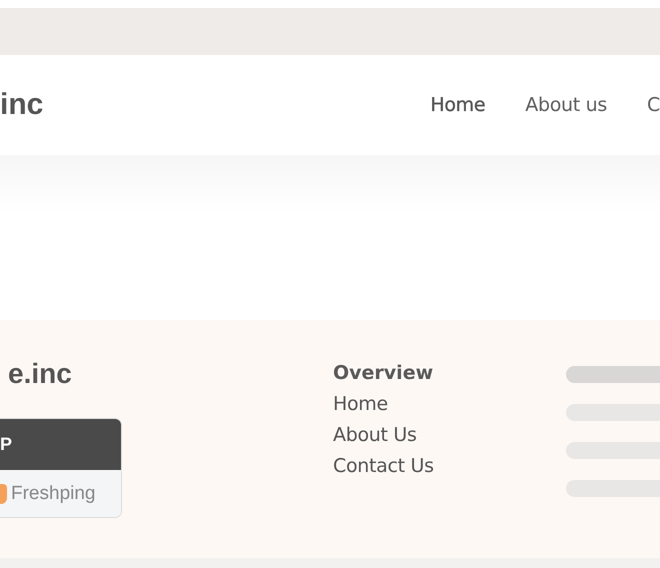 The height and width of the screenshot is (568, 660). What do you see at coordinates (61, 468) in the screenshot?
I see `status-badge: P Freshping` at bounding box center [61, 468].